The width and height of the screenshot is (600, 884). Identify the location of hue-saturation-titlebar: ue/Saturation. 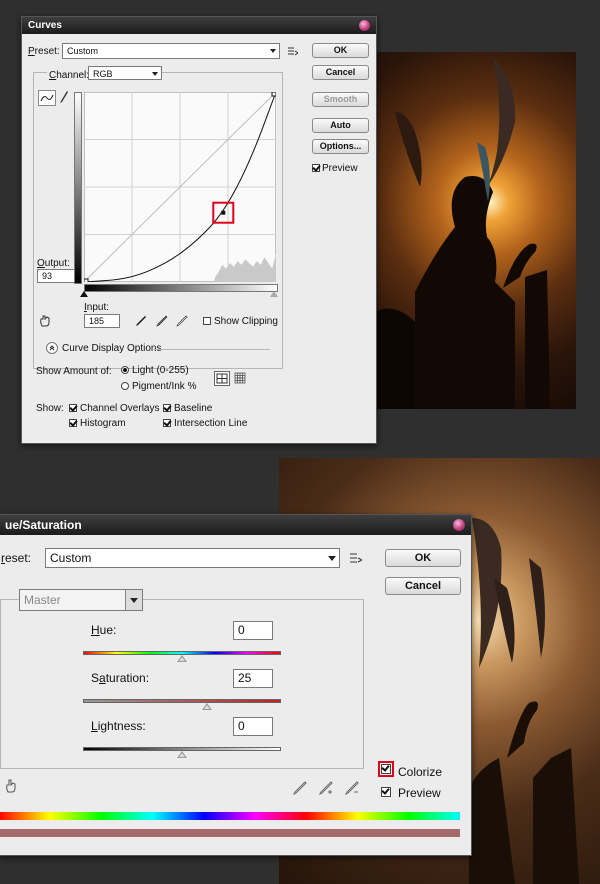
(235, 525).